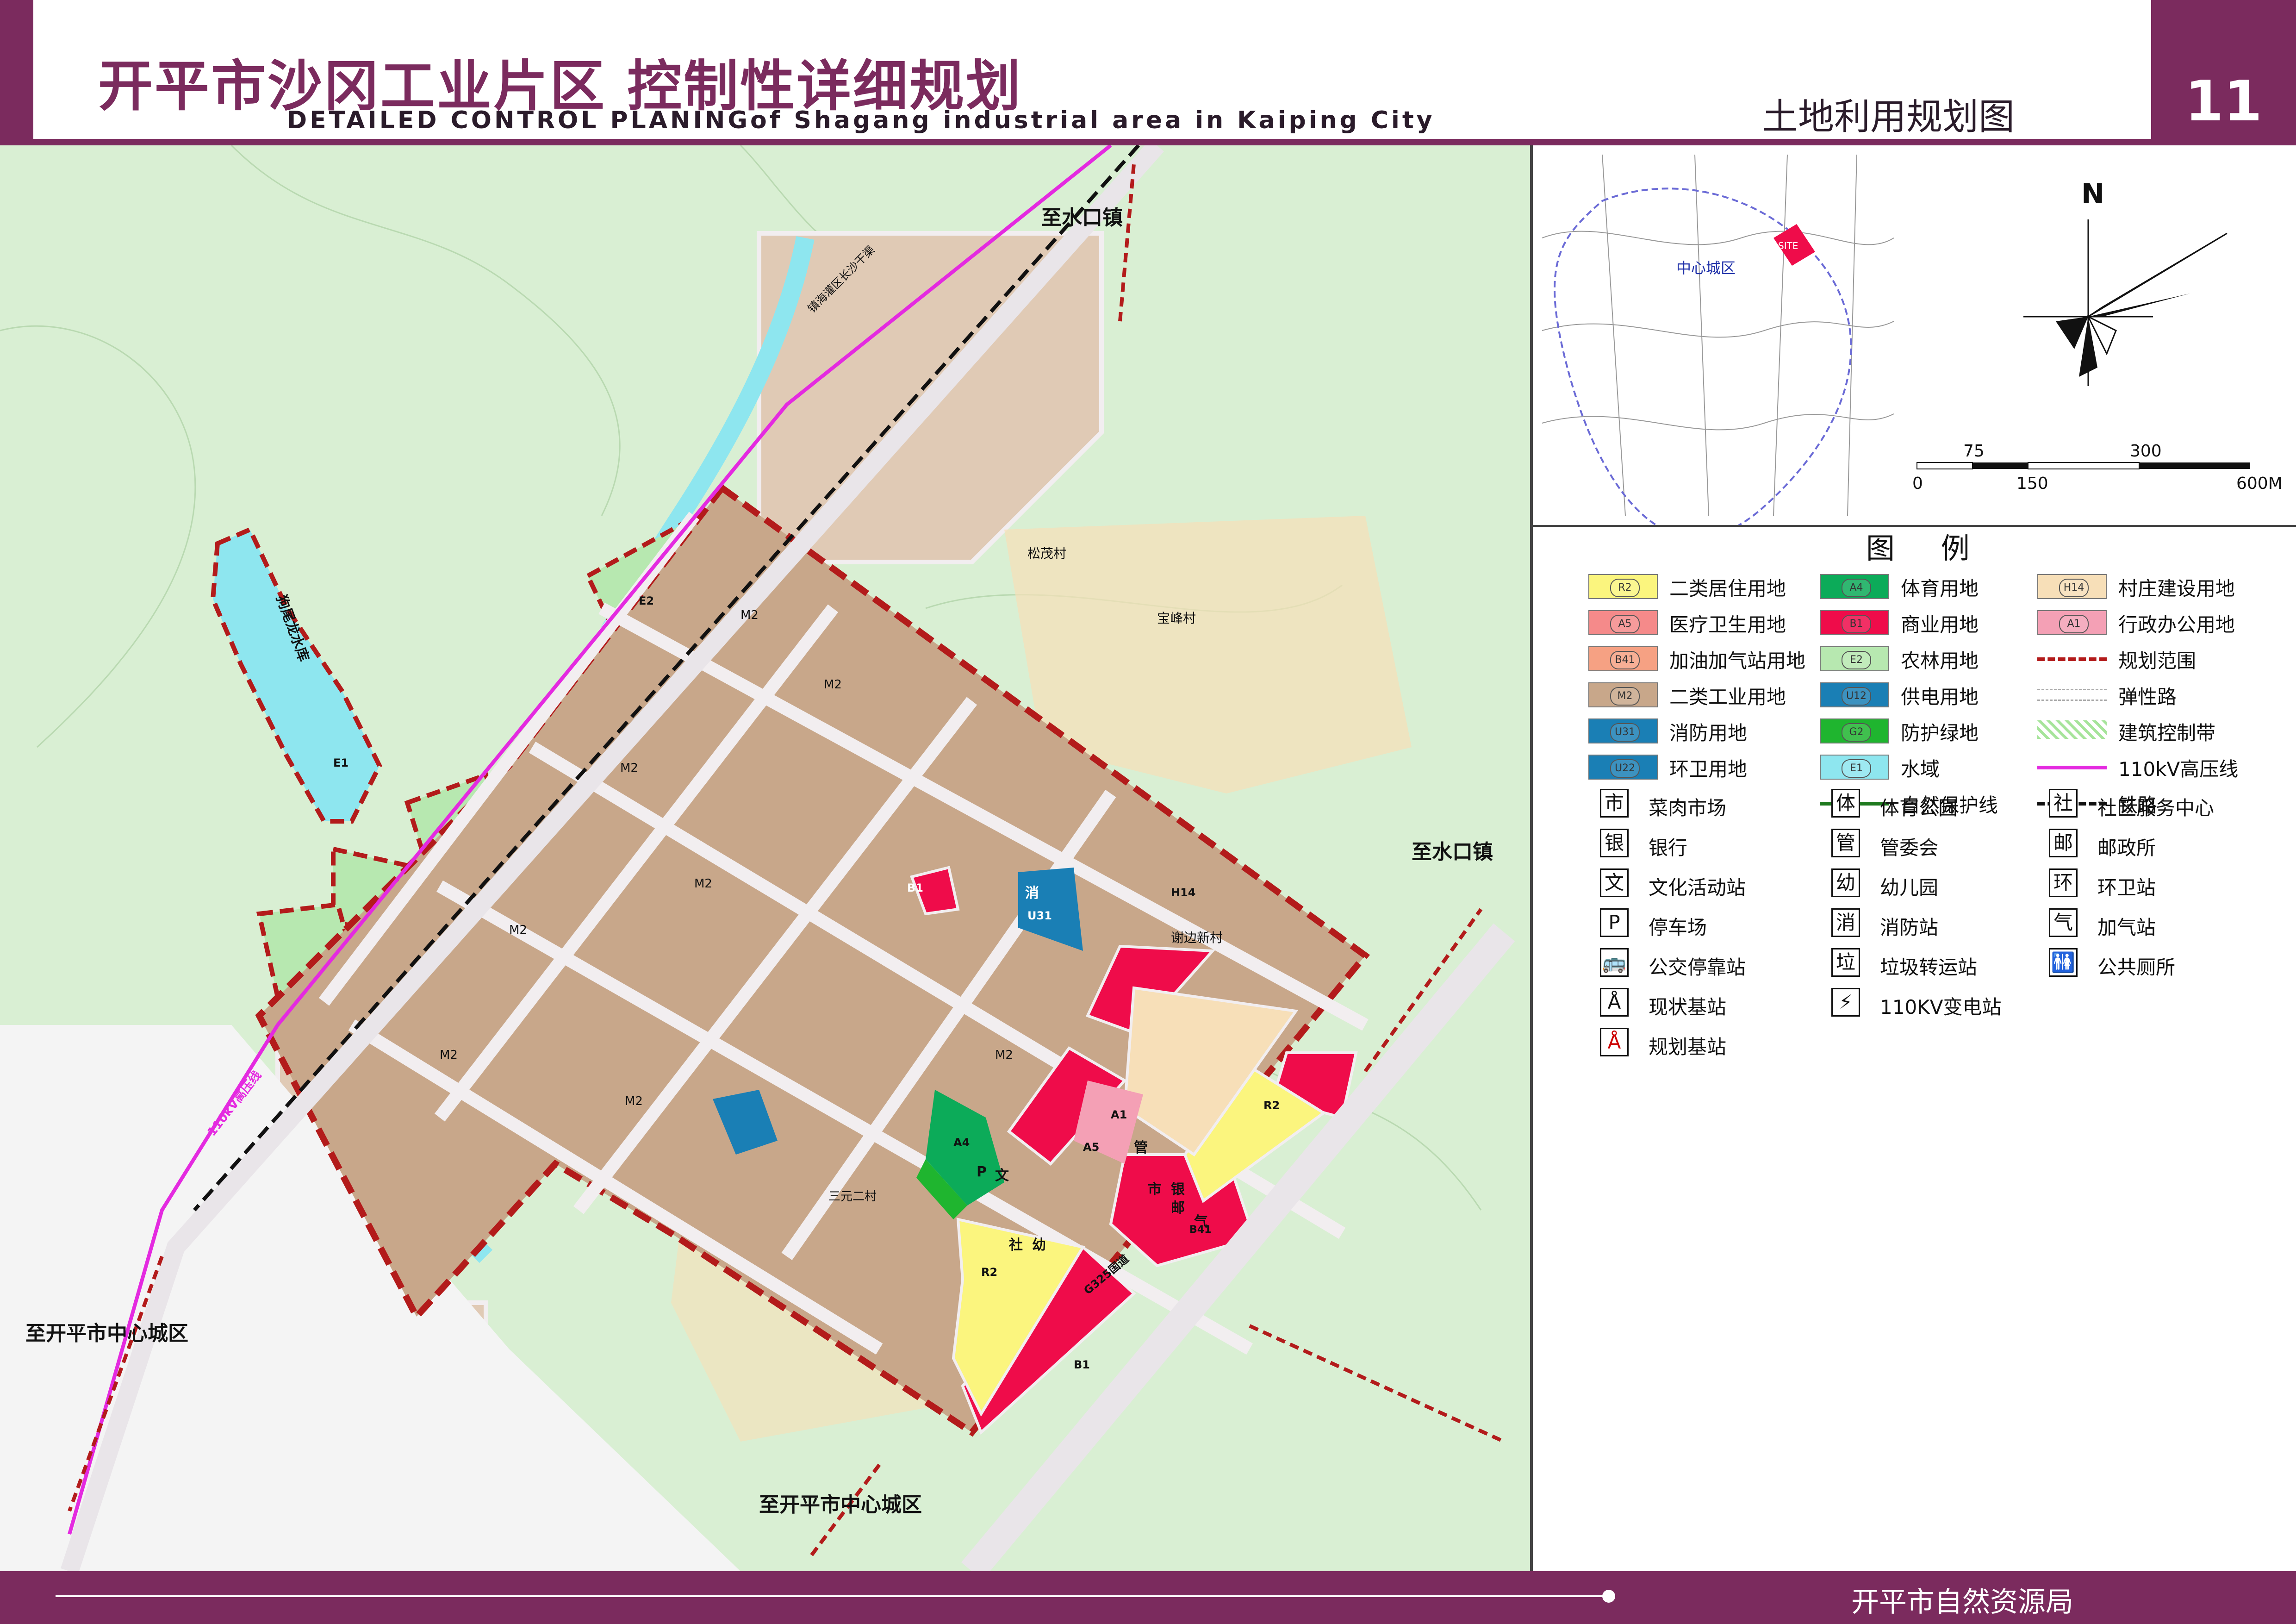  I want to click on legend-swatch: A4, so click(1854, 586).